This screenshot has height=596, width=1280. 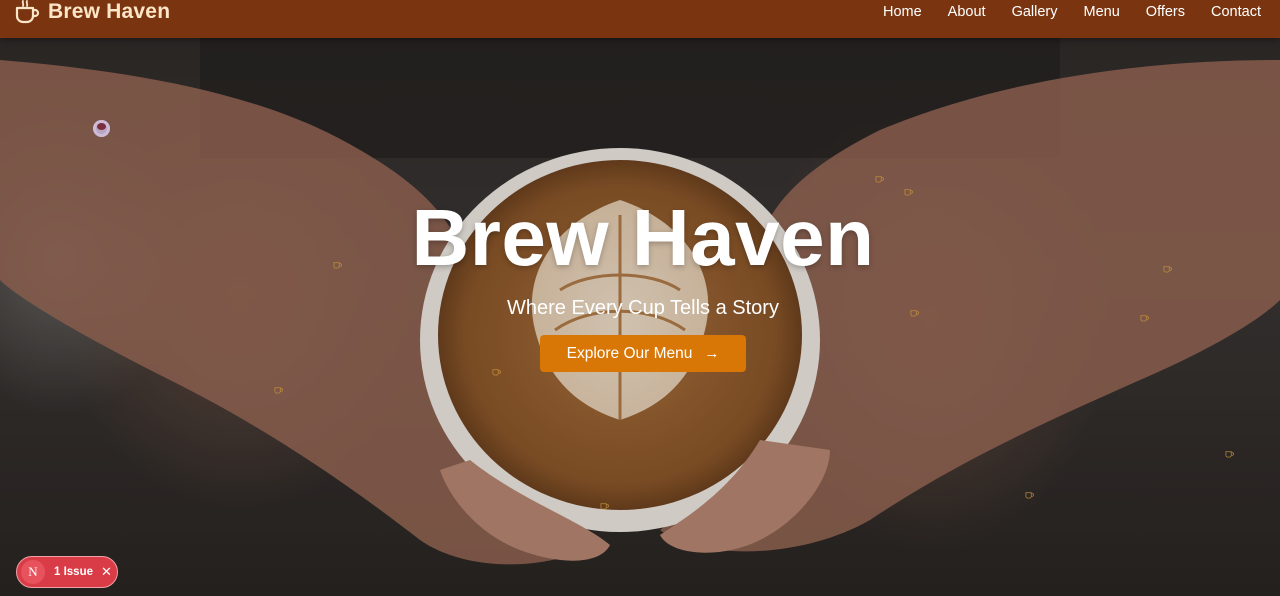 I want to click on brand-logo: Brew Haven, so click(x=92, y=14).